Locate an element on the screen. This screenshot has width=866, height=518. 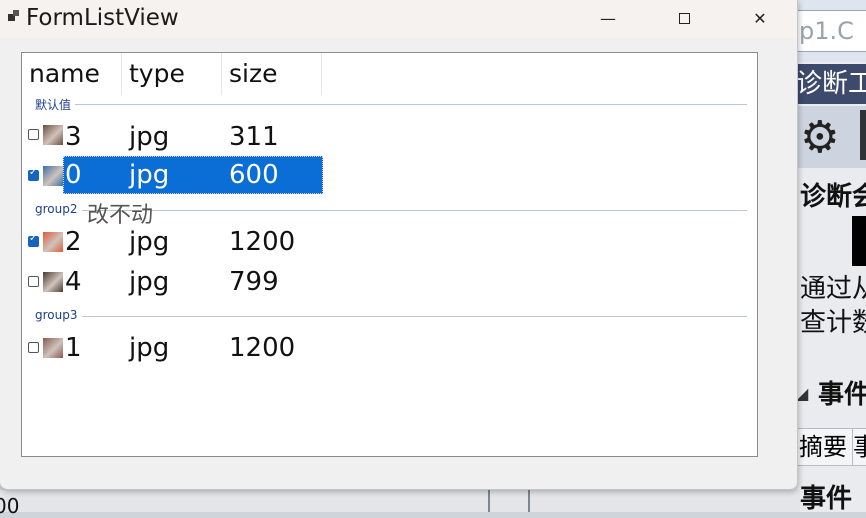
background-tab: p1.C is located at coordinates (831, 31).